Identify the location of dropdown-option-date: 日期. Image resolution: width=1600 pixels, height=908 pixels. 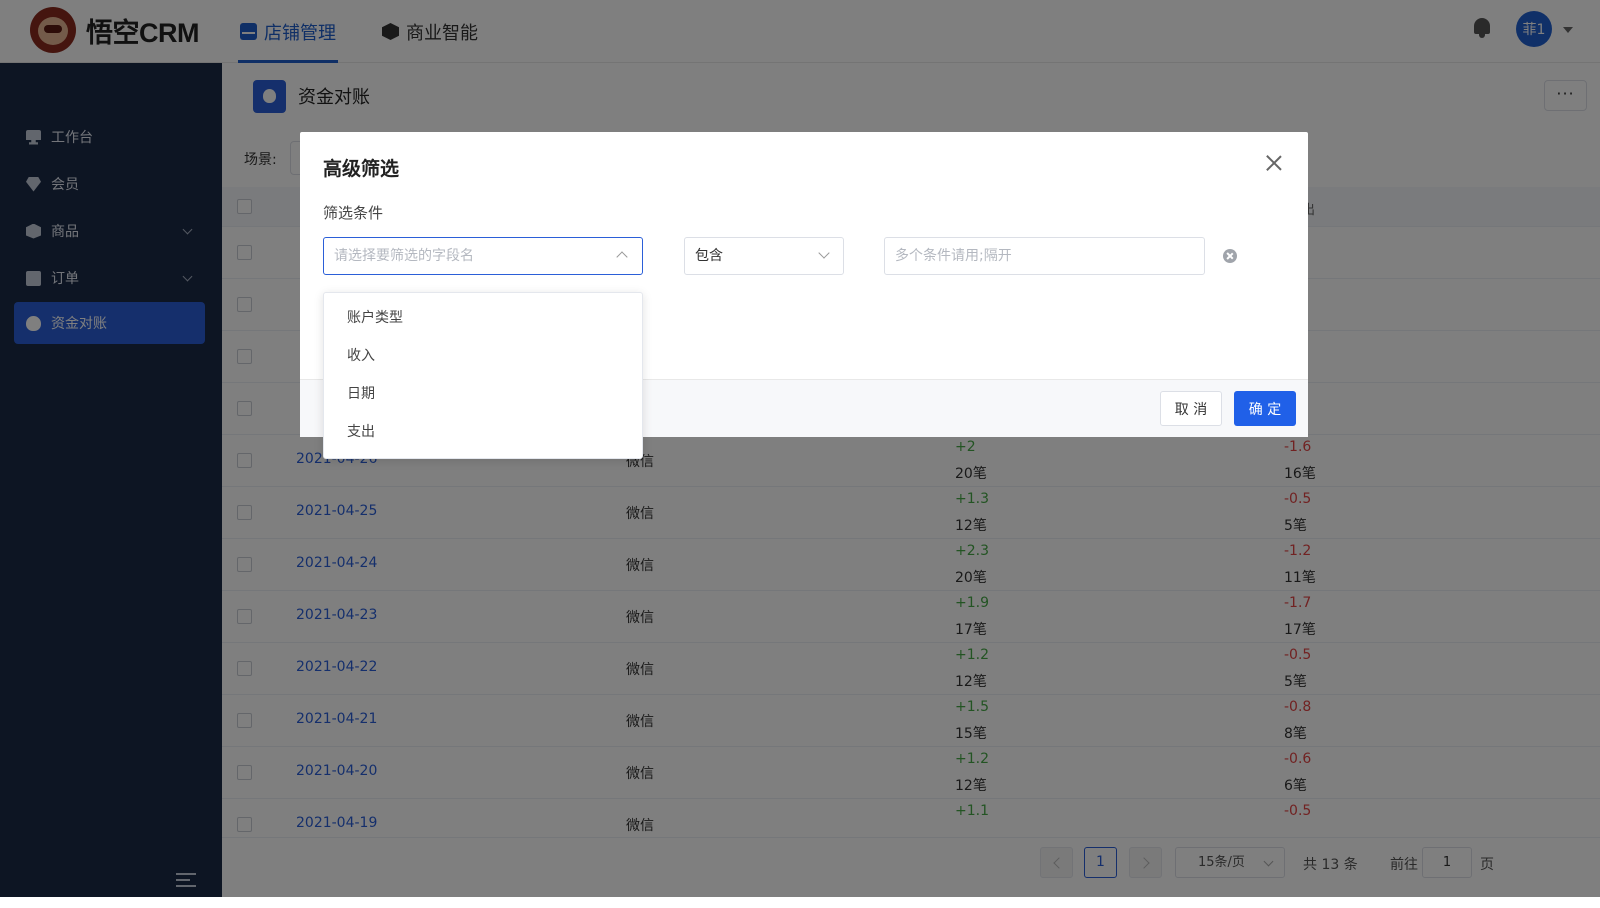
(483, 394).